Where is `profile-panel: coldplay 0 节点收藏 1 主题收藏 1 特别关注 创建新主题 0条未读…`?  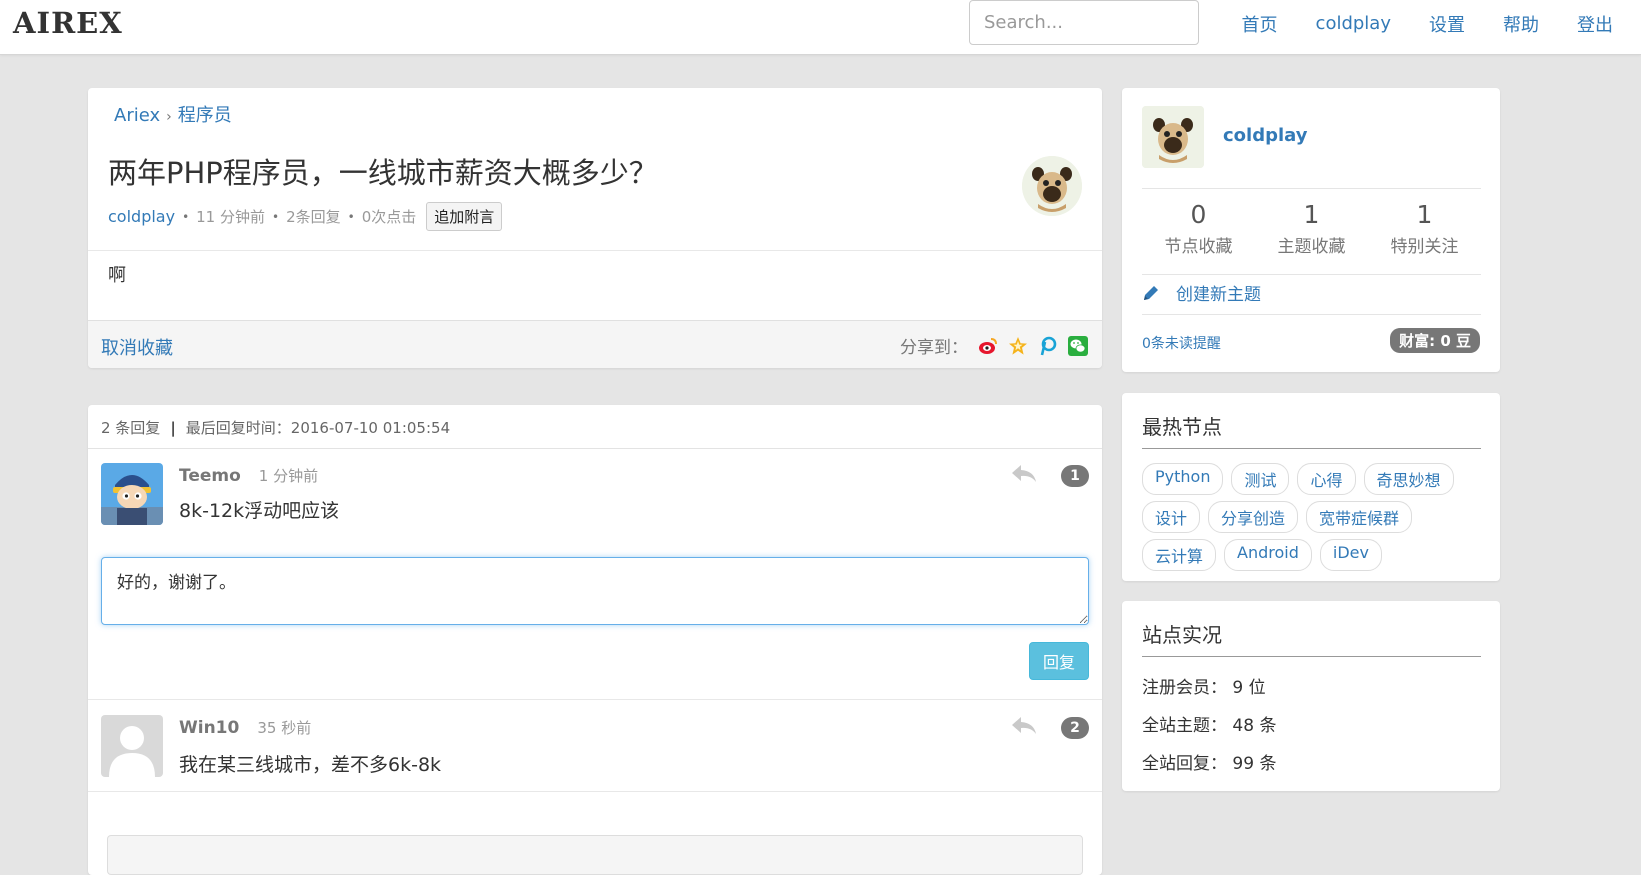
profile-panel: coldplay 0 节点收藏 1 主题收藏 1 特别关注 创建新主题 0条未读… is located at coordinates (1311, 230).